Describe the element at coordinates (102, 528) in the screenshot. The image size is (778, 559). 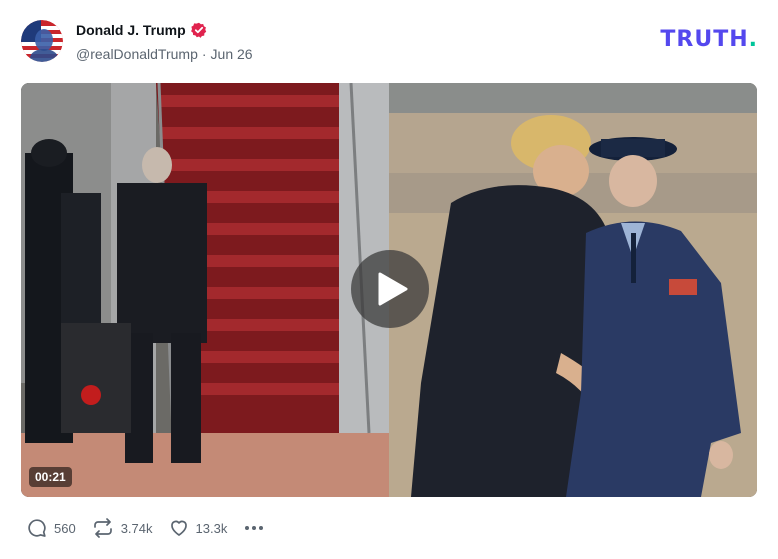
I see `repost-icon` at that location.